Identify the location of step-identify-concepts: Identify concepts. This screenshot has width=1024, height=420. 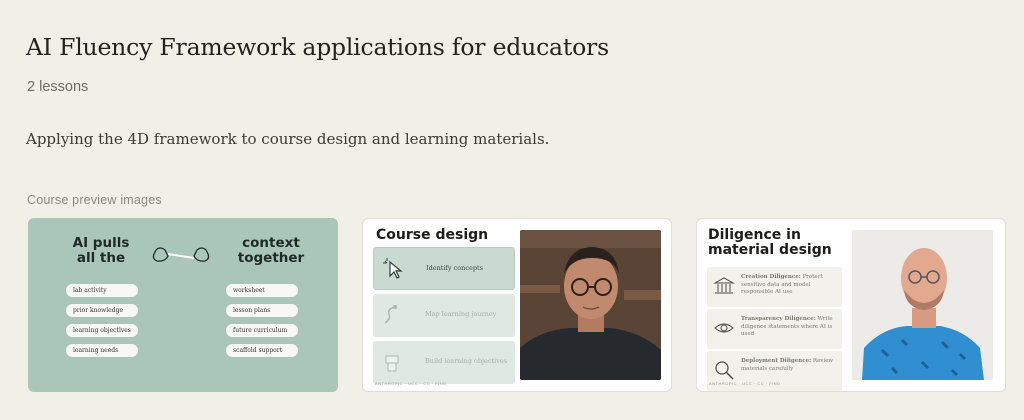
(444, 268).